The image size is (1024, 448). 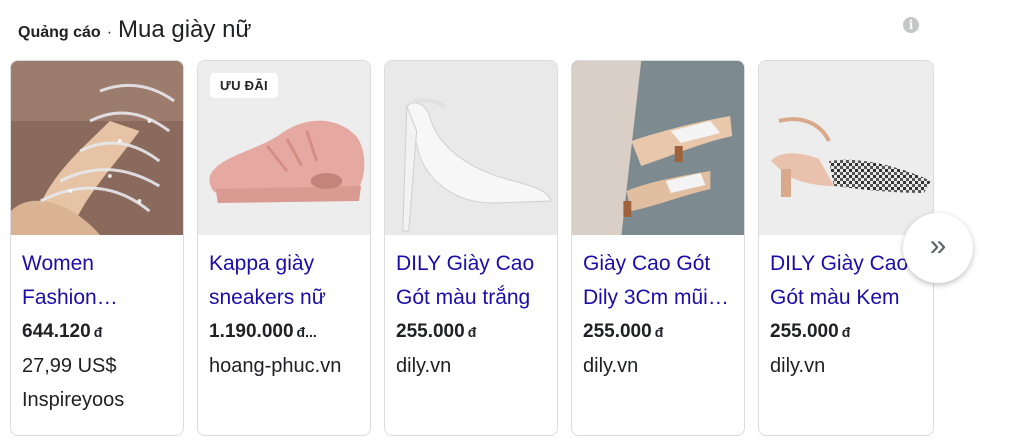 I want to click on double-chevron-right-icon: », so click(x=938, y=248).